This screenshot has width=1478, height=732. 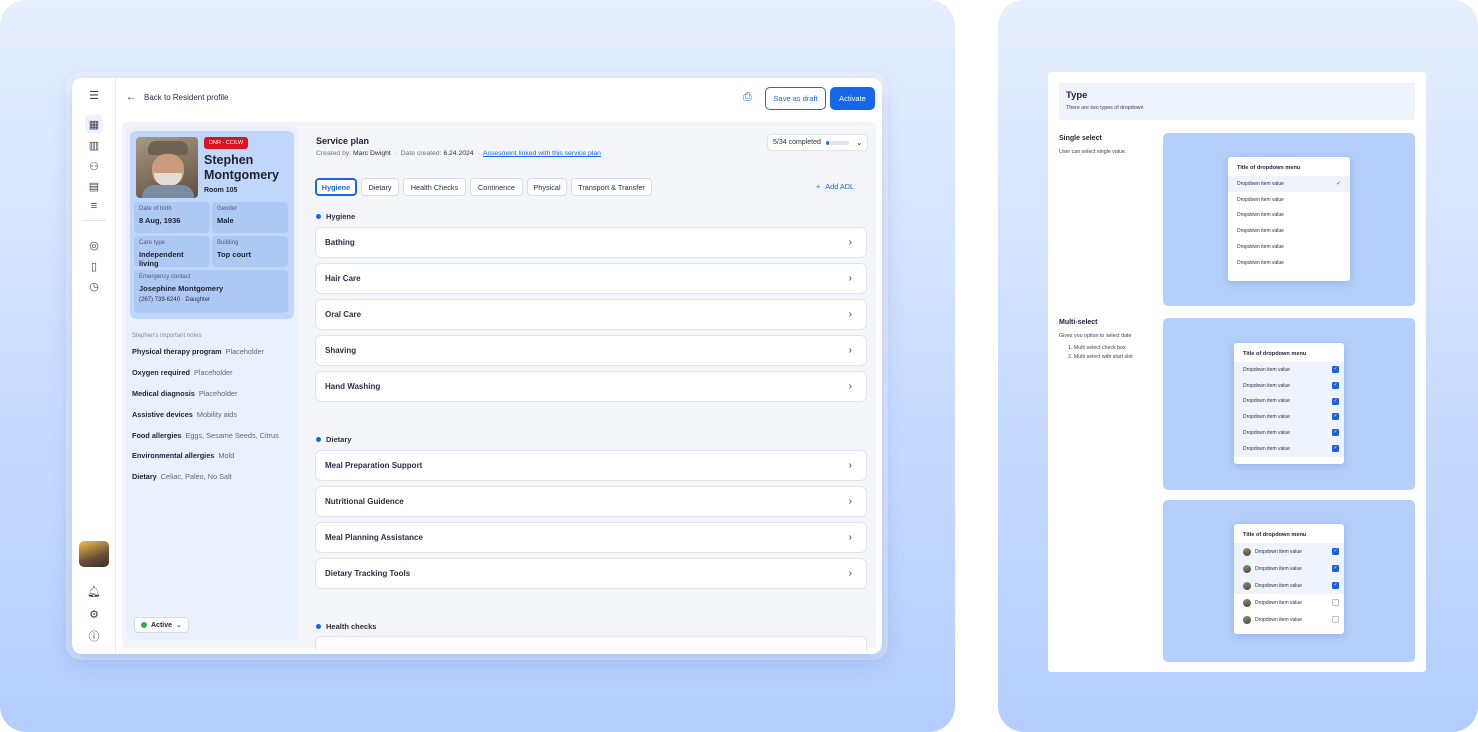 I want to click on adl-row: Nutritional Guidence ›, so click(x=591, y=501).